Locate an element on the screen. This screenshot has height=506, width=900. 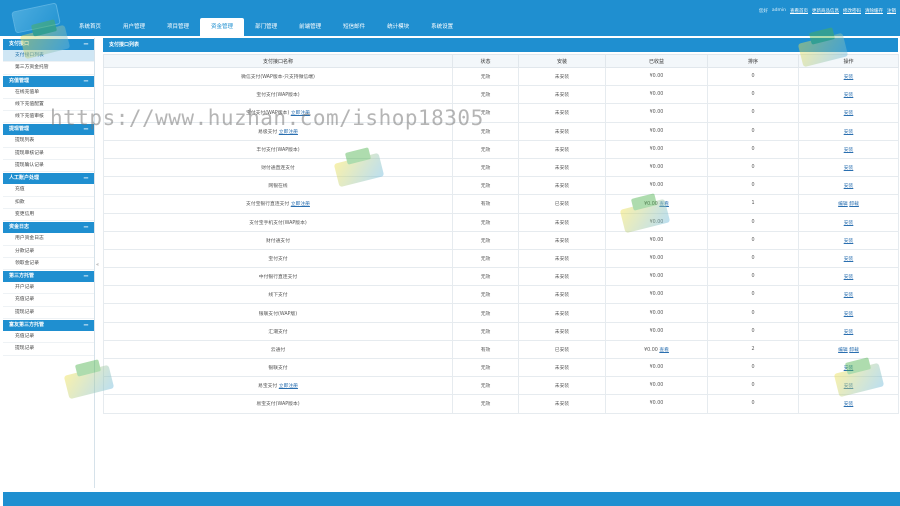
sidebar-item: 提现审核记录 is located at coordinates (48, 154).